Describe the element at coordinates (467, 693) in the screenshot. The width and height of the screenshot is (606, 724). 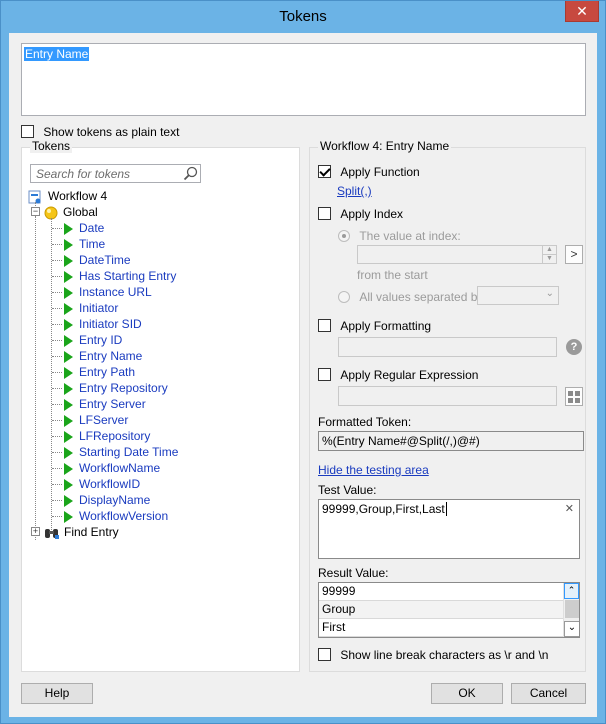
I see `ok-button: OK` at that location.